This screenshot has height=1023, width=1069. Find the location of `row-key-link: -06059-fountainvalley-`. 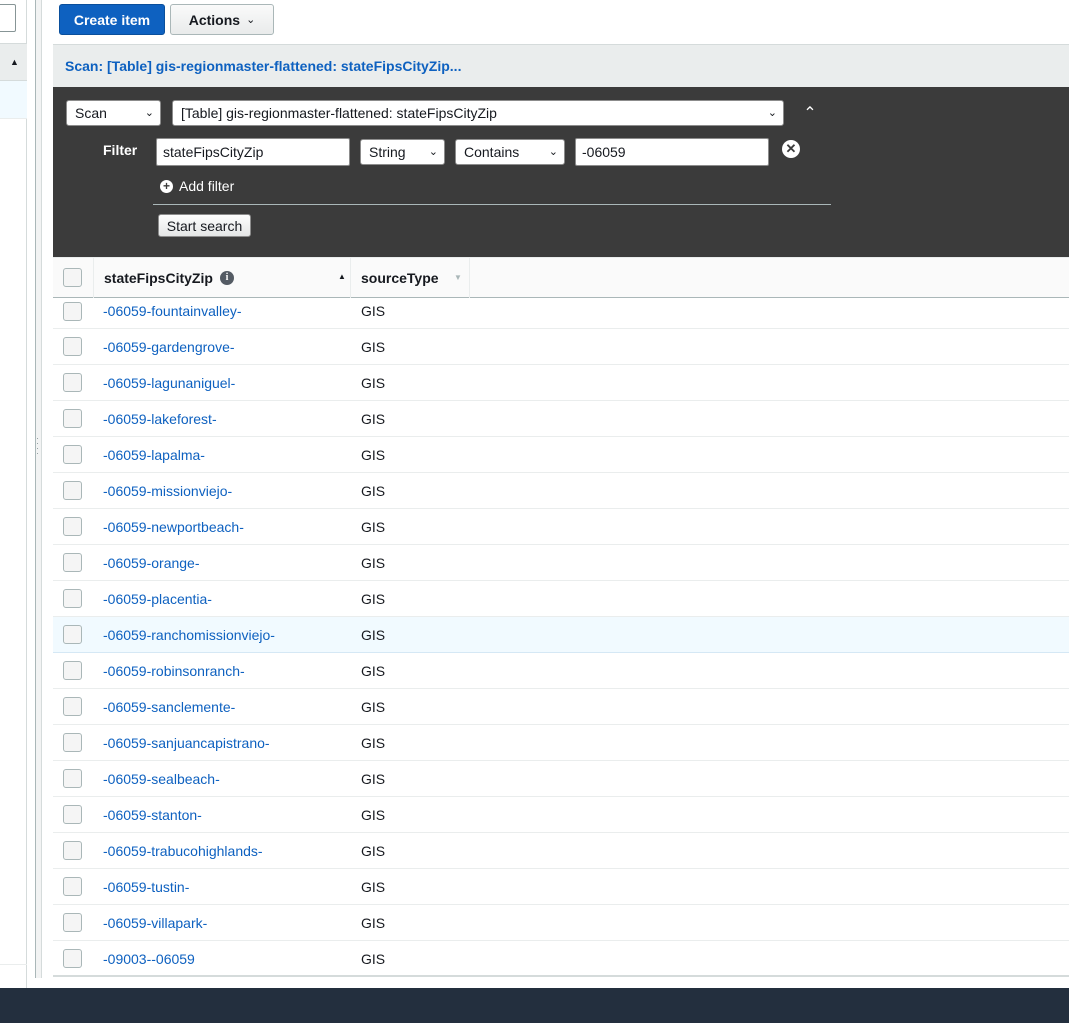

row-key-link: -06059-fountainvalley- is located at coordinates (172, 311).